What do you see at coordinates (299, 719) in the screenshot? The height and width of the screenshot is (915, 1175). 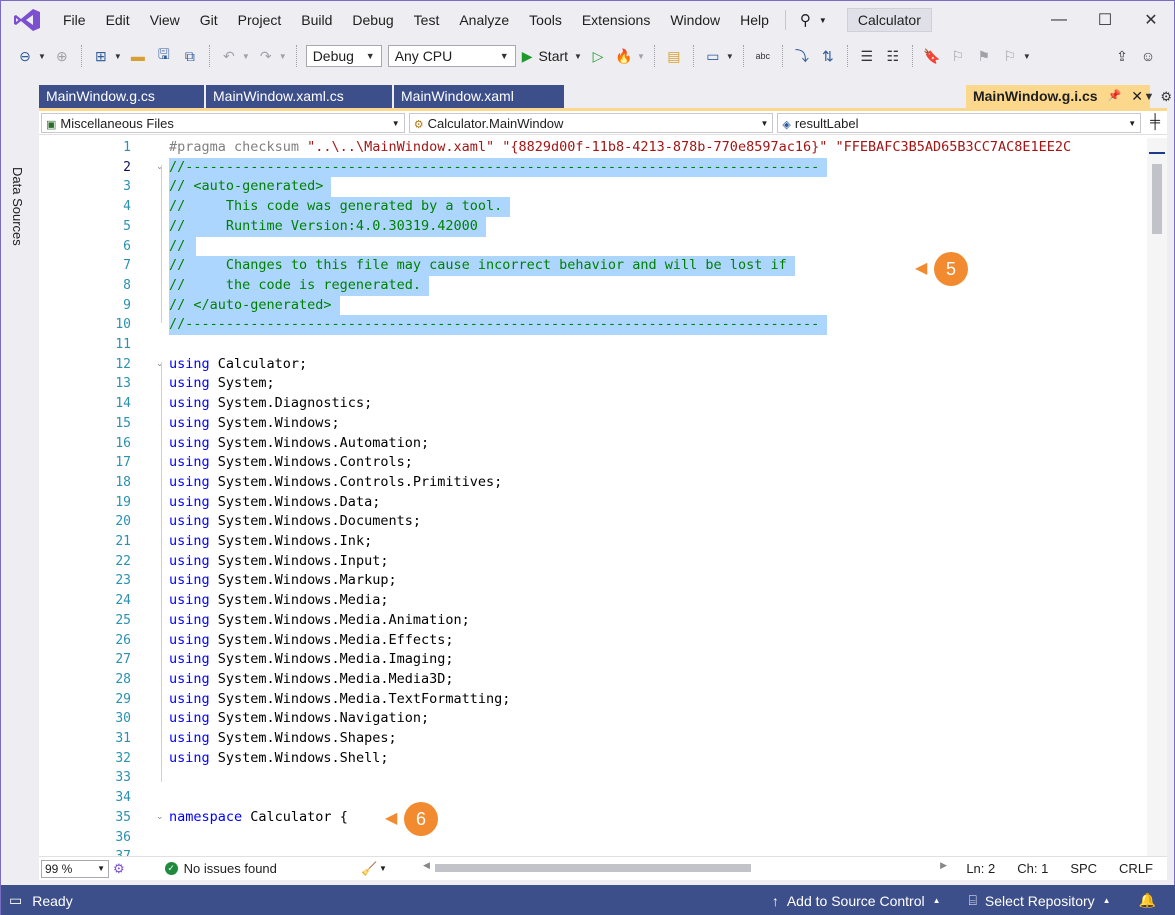 I see `code-line: using System.Windows.Navigation;` at bounding box center [299, 719].